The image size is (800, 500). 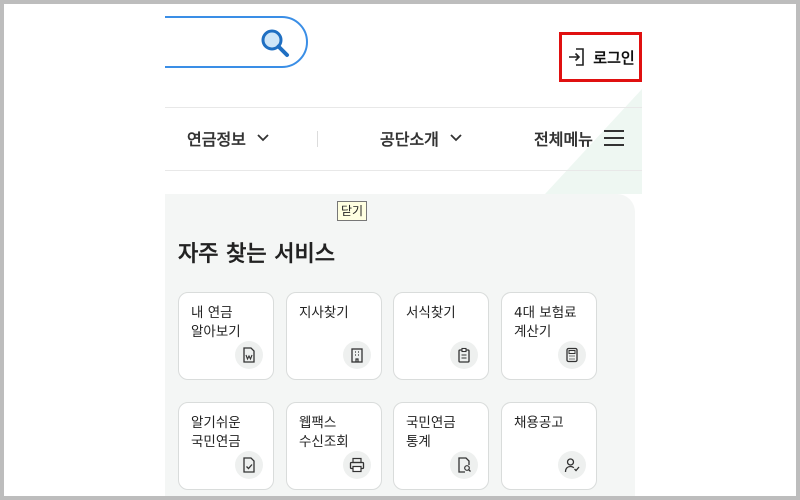 What do you see at coordinates (403, 107) in the screenshot?
I see `nav-top-divider` at bounding box center [403, 107].